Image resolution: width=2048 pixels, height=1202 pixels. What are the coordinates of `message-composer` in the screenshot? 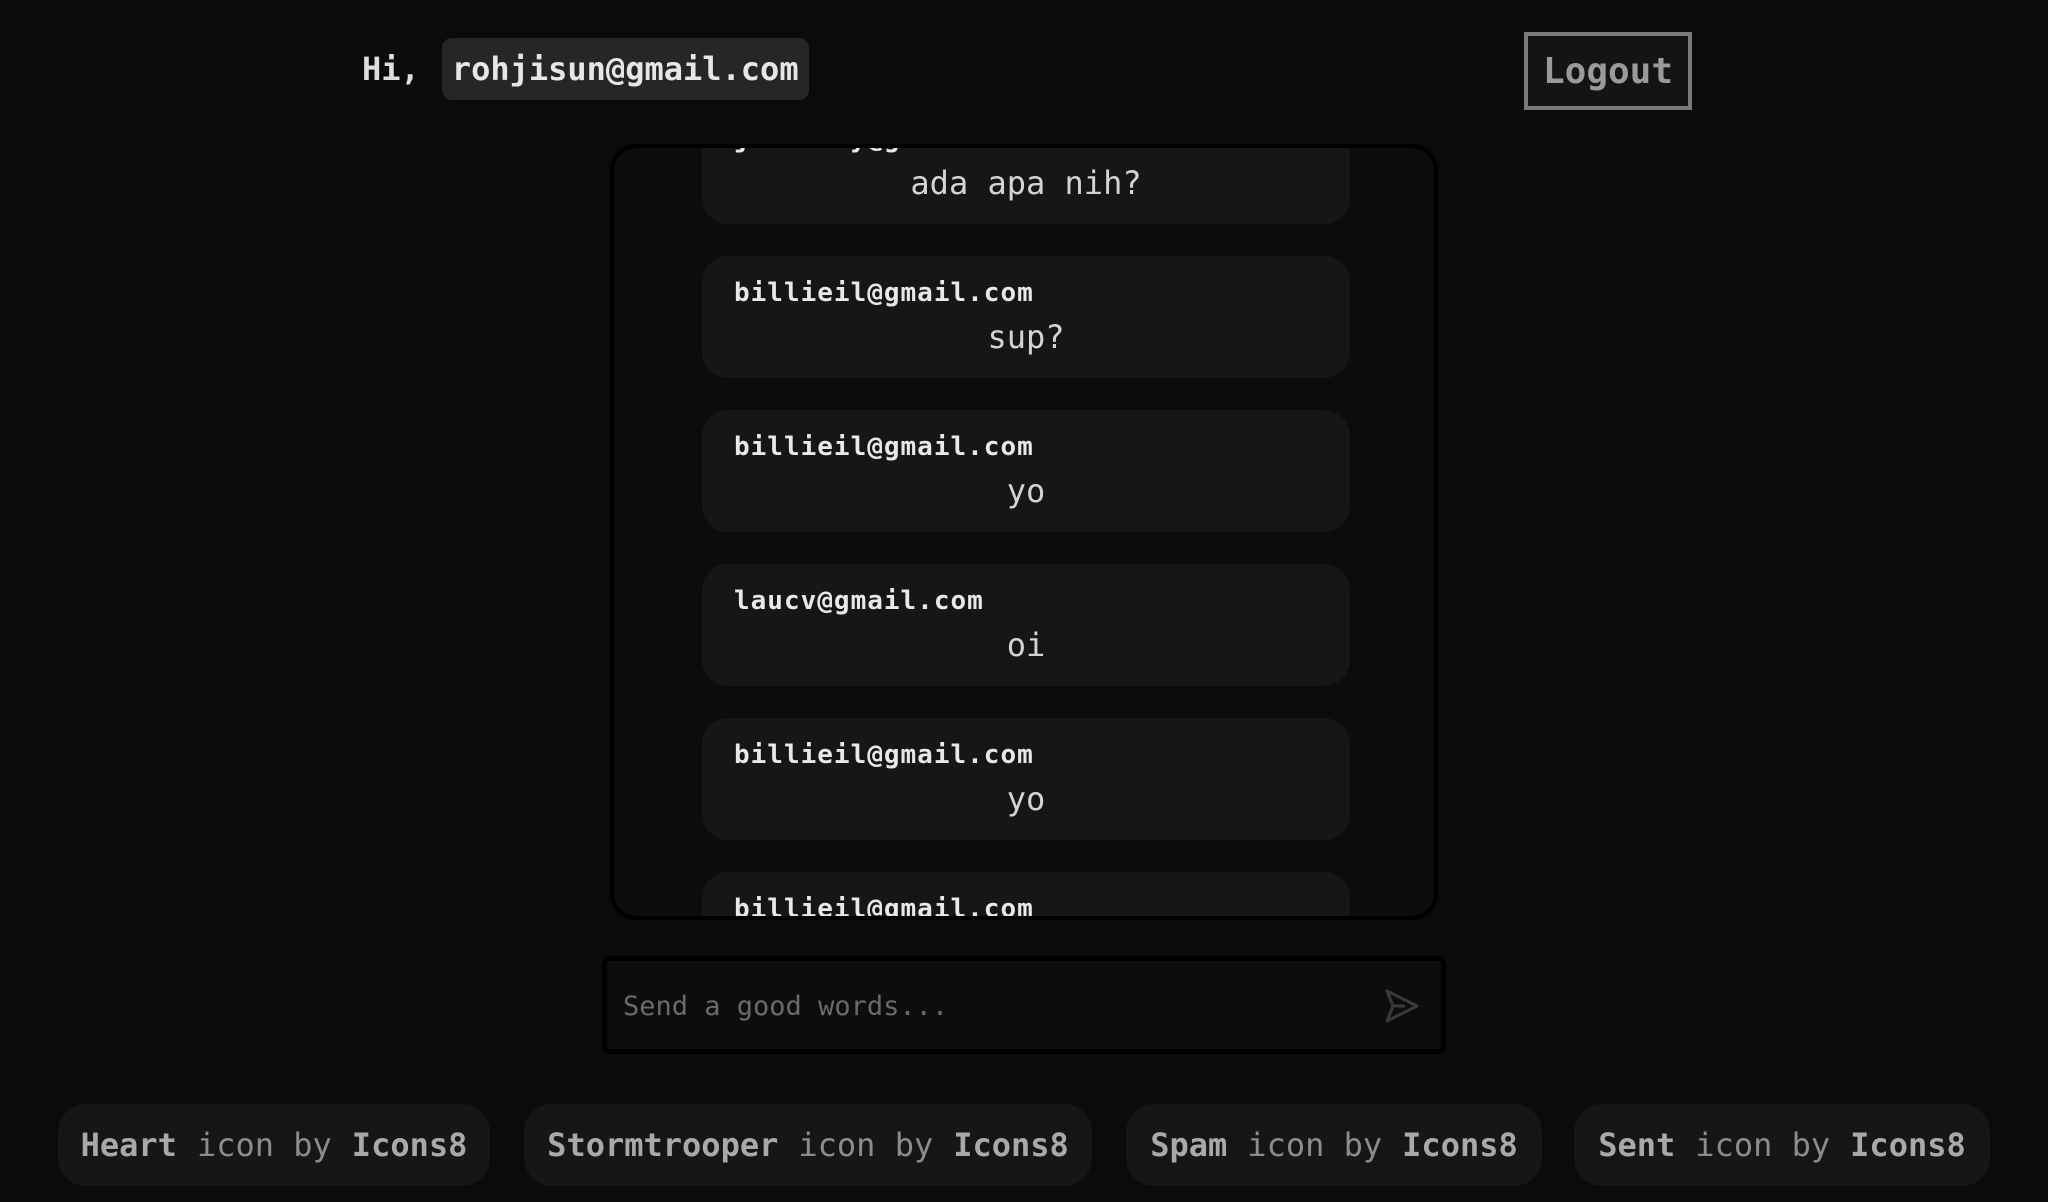 It's located at (1024, 1005).